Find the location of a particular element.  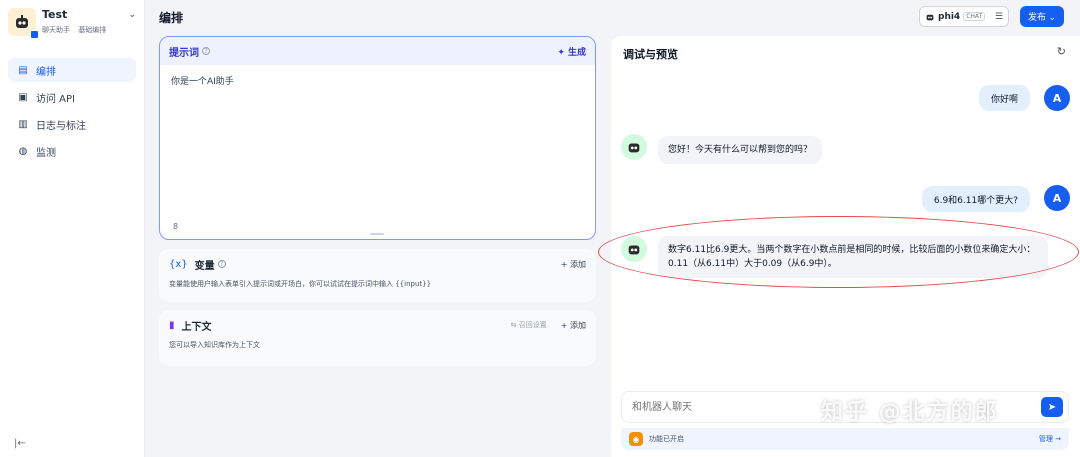

sidebar-item-label: 监测 is located at coordinates (46, 153).